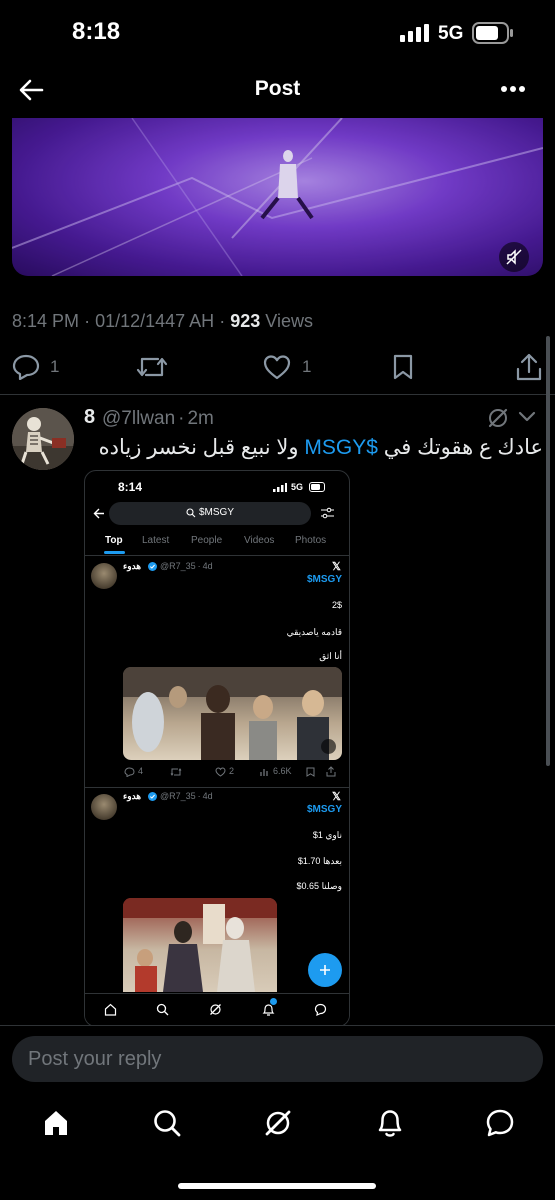  I want to click on reply-text-part2: ولا نبيع قبل نخسر زياده, so click(201, 447).